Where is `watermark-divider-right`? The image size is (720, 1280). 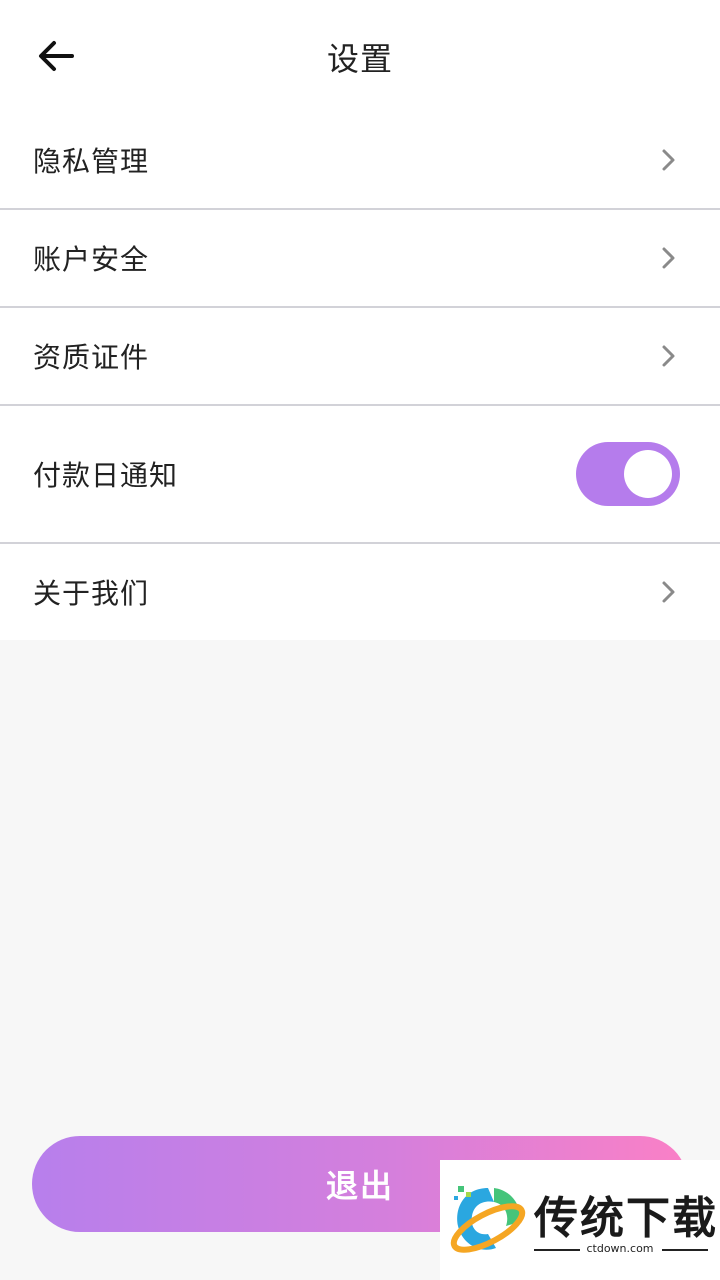
watermark-divider-right is located at coordinates (685, 1250).